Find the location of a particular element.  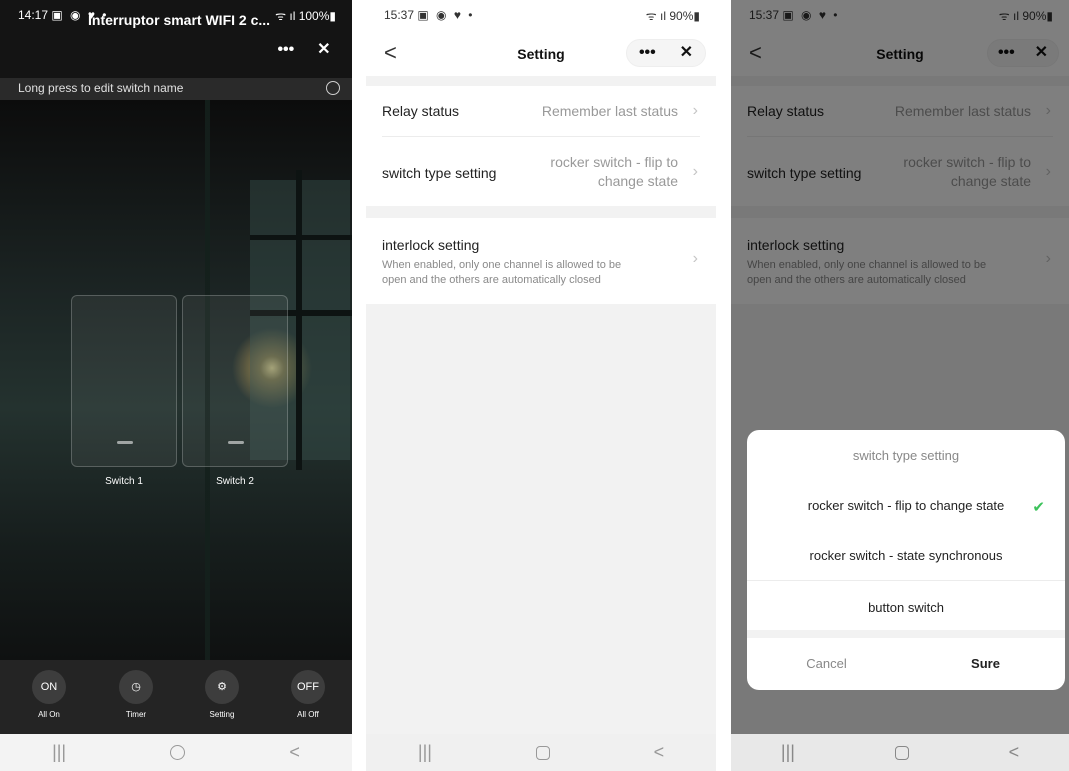

status-left-icons: ▣ ◉ ♥ • is located at coordinates (446, 15).